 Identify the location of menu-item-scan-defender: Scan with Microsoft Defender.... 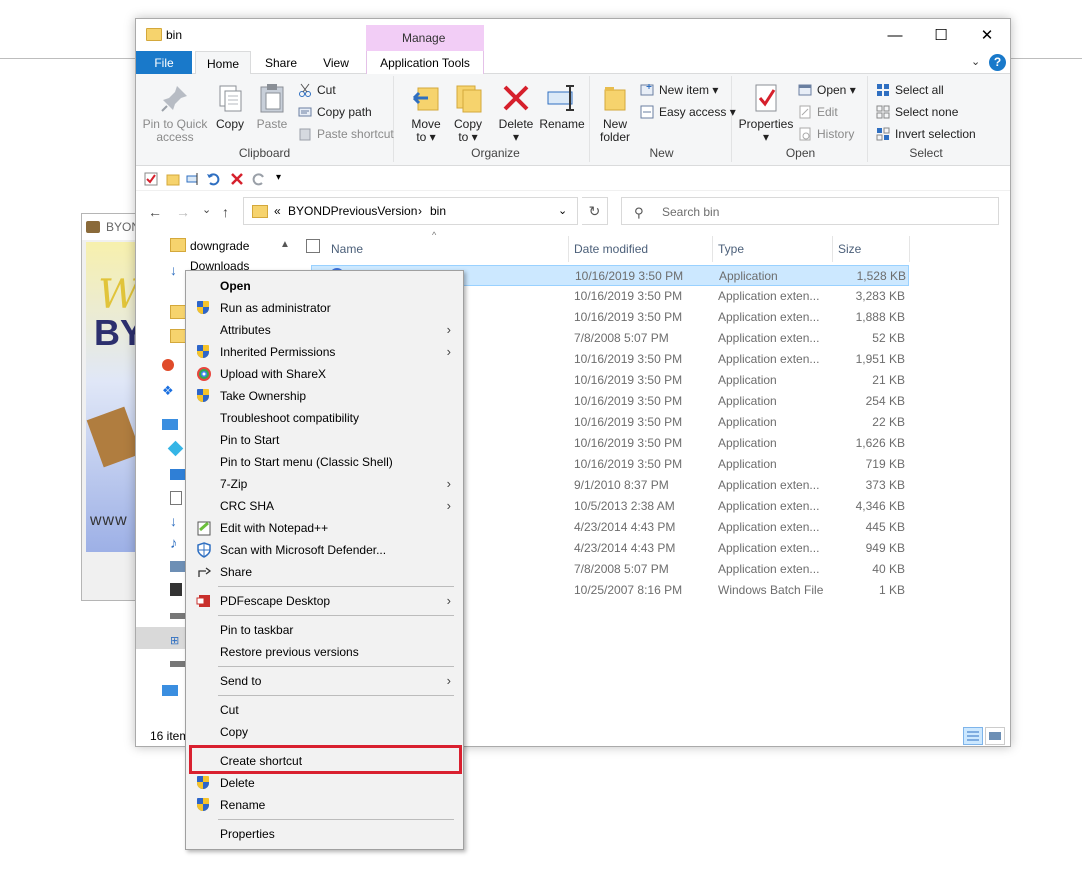
(324, 550).